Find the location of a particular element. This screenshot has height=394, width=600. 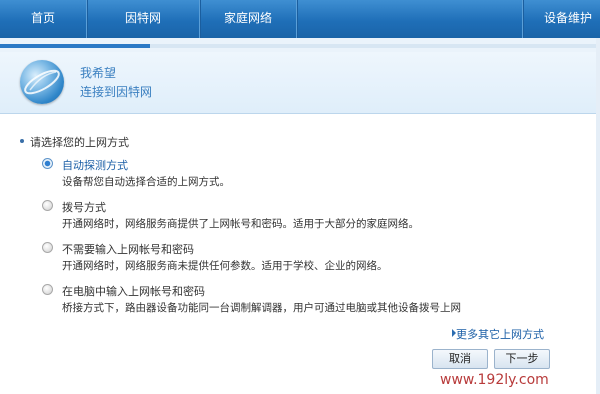

option-desc: 开通网络时，网络服务商提供了上网帐号和密码。适用于大部分的家庭网络。 is located at coordinates (240, 224).